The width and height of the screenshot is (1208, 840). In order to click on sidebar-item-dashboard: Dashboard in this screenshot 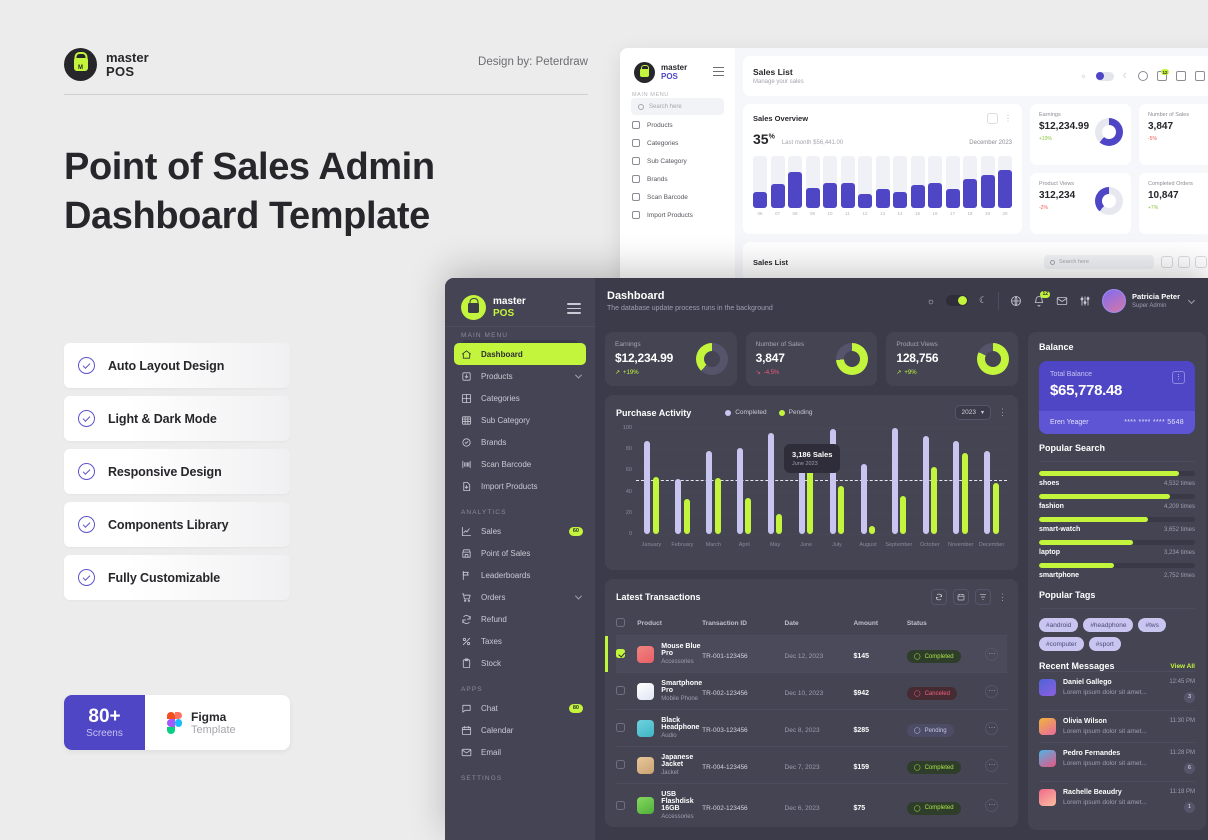, I will do `click(520, 354)`.